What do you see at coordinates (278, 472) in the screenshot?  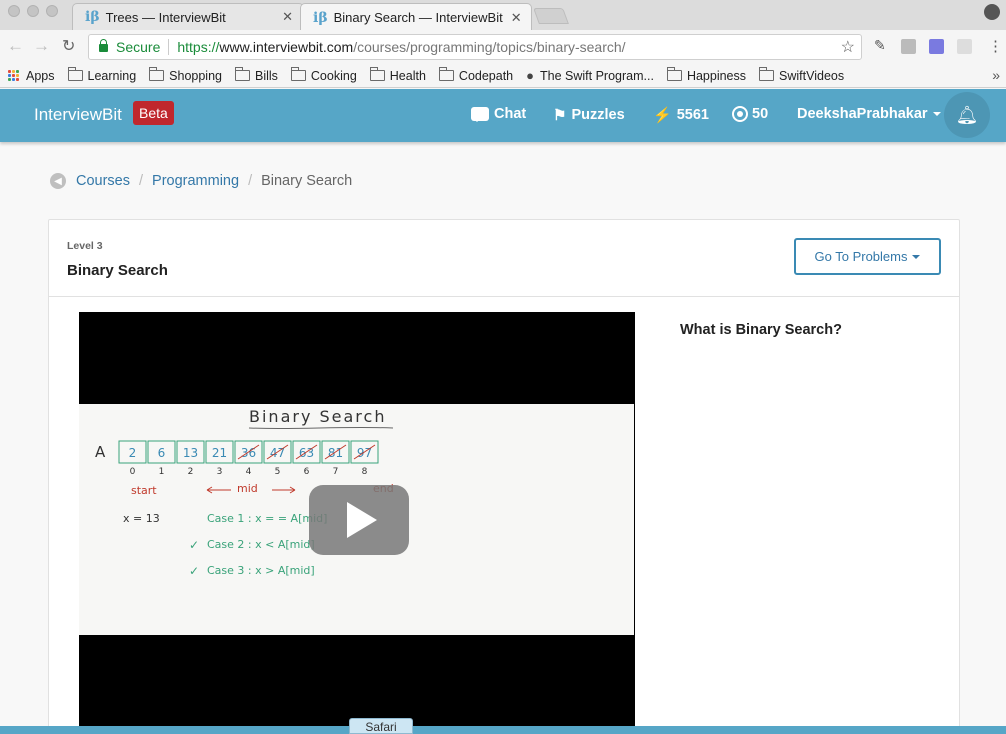 I see `array-index: 5` at bounding box center [278, 472].